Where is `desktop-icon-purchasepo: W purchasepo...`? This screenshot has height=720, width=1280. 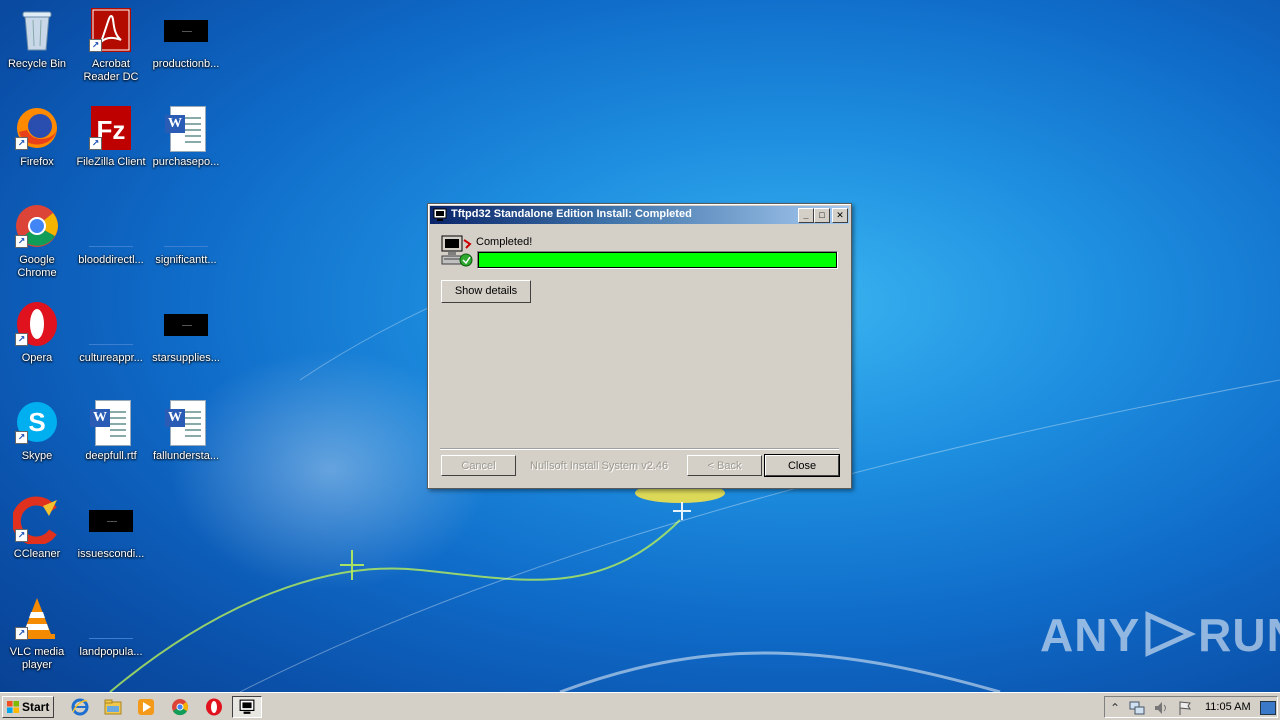
desktop-icon-purchasepo: W purchasepo... is located at coordinates (186, 136).